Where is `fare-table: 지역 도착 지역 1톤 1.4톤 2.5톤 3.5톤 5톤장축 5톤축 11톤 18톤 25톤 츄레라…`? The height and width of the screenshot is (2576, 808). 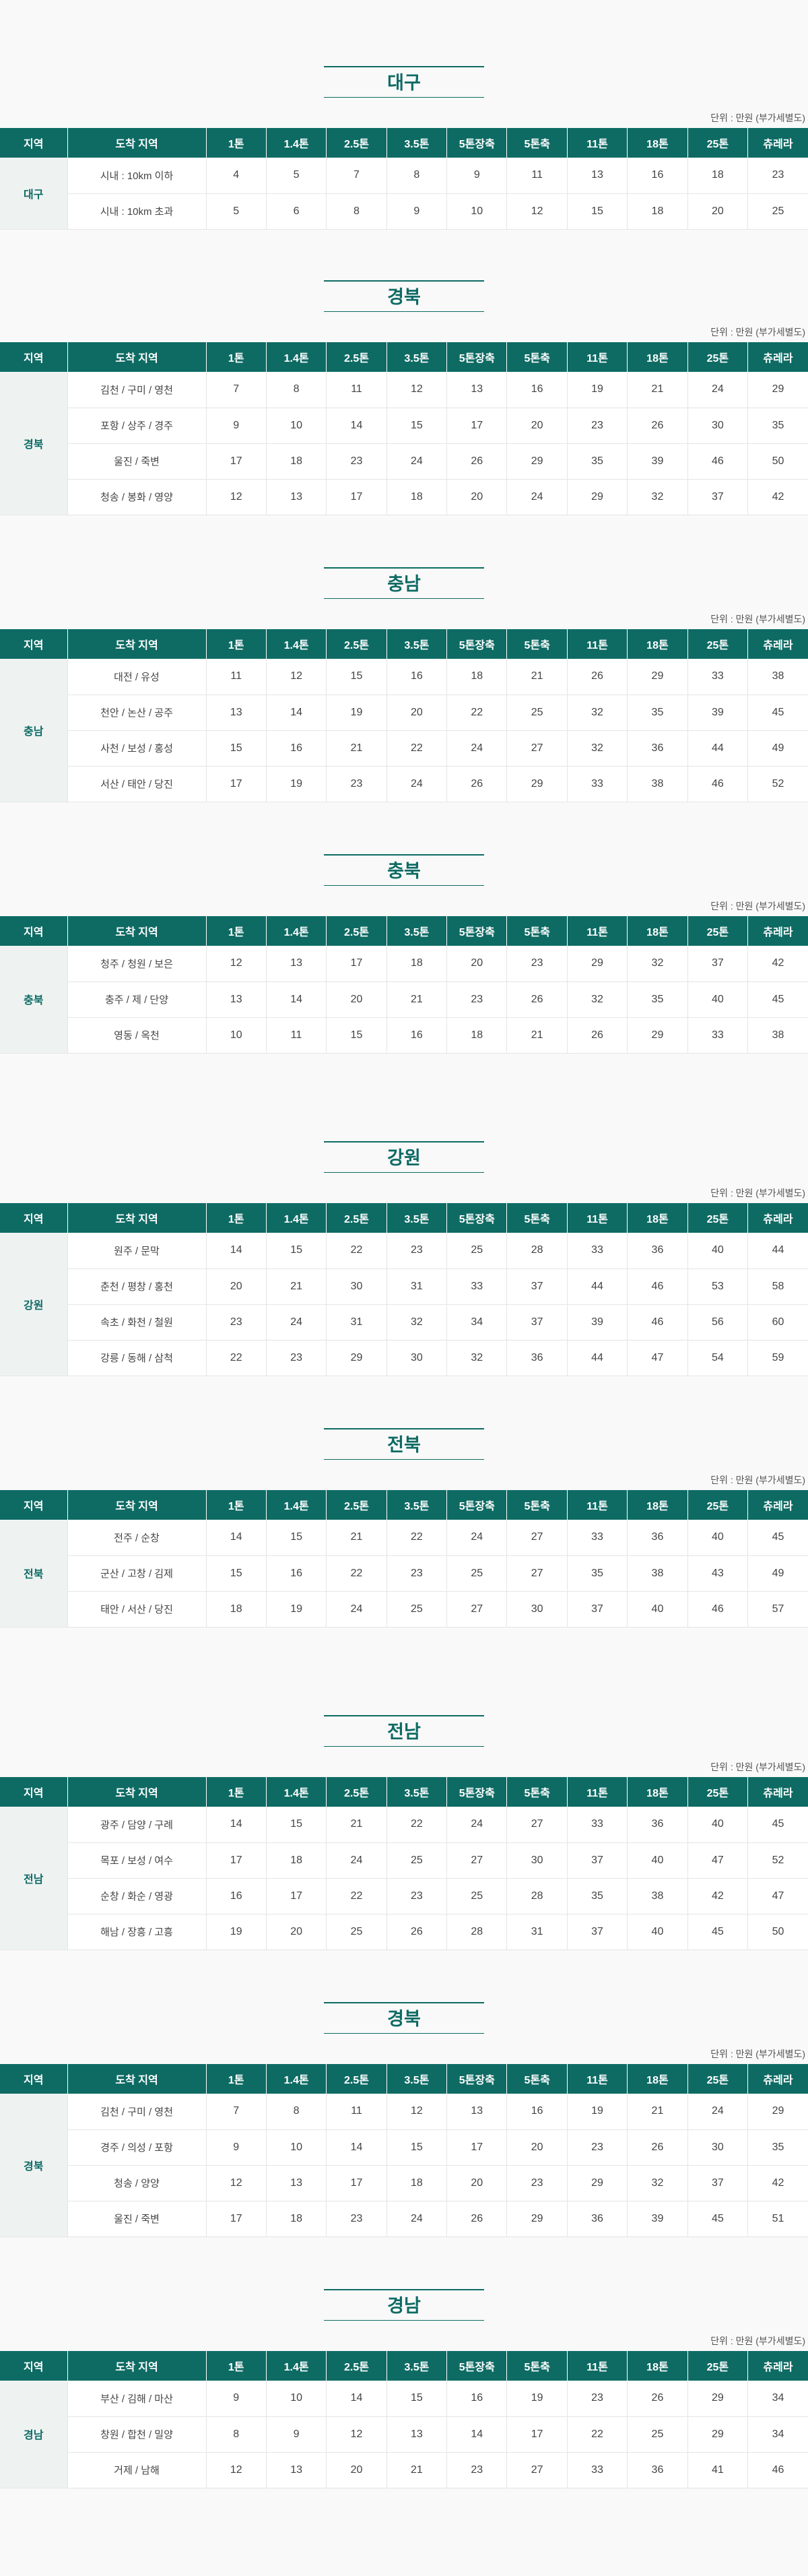 fare-table: 지역 도착 지역 1톤 1.4톤 2.5톤 3.5톤 5톤장축 5톤축 11톤 18톤 25톤 츄레라… is located at coordinates (404, 1863).